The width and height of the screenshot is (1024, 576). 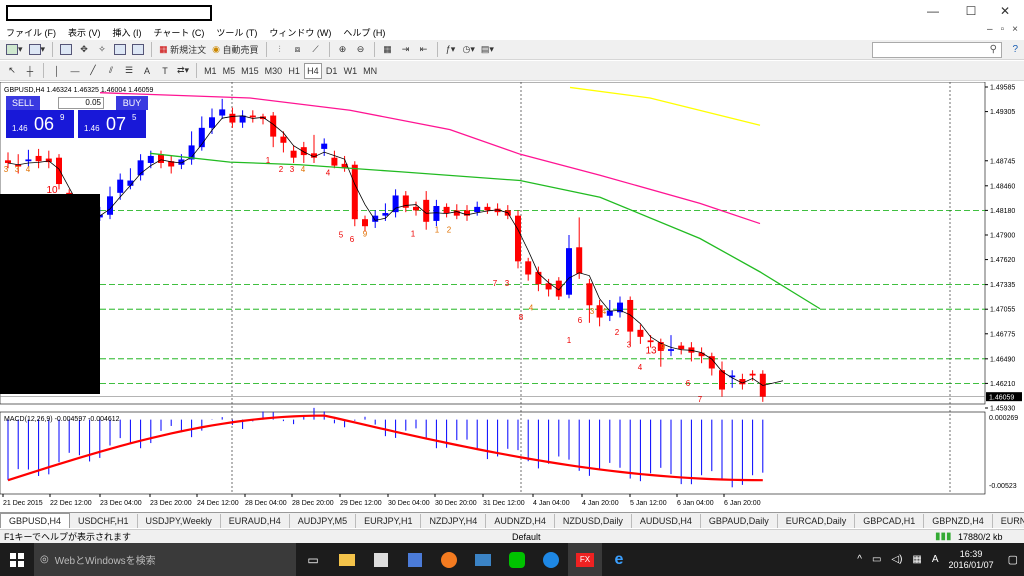 I want to click on sell-price-box: 1.46 06 9, so click(x=40, y=124).